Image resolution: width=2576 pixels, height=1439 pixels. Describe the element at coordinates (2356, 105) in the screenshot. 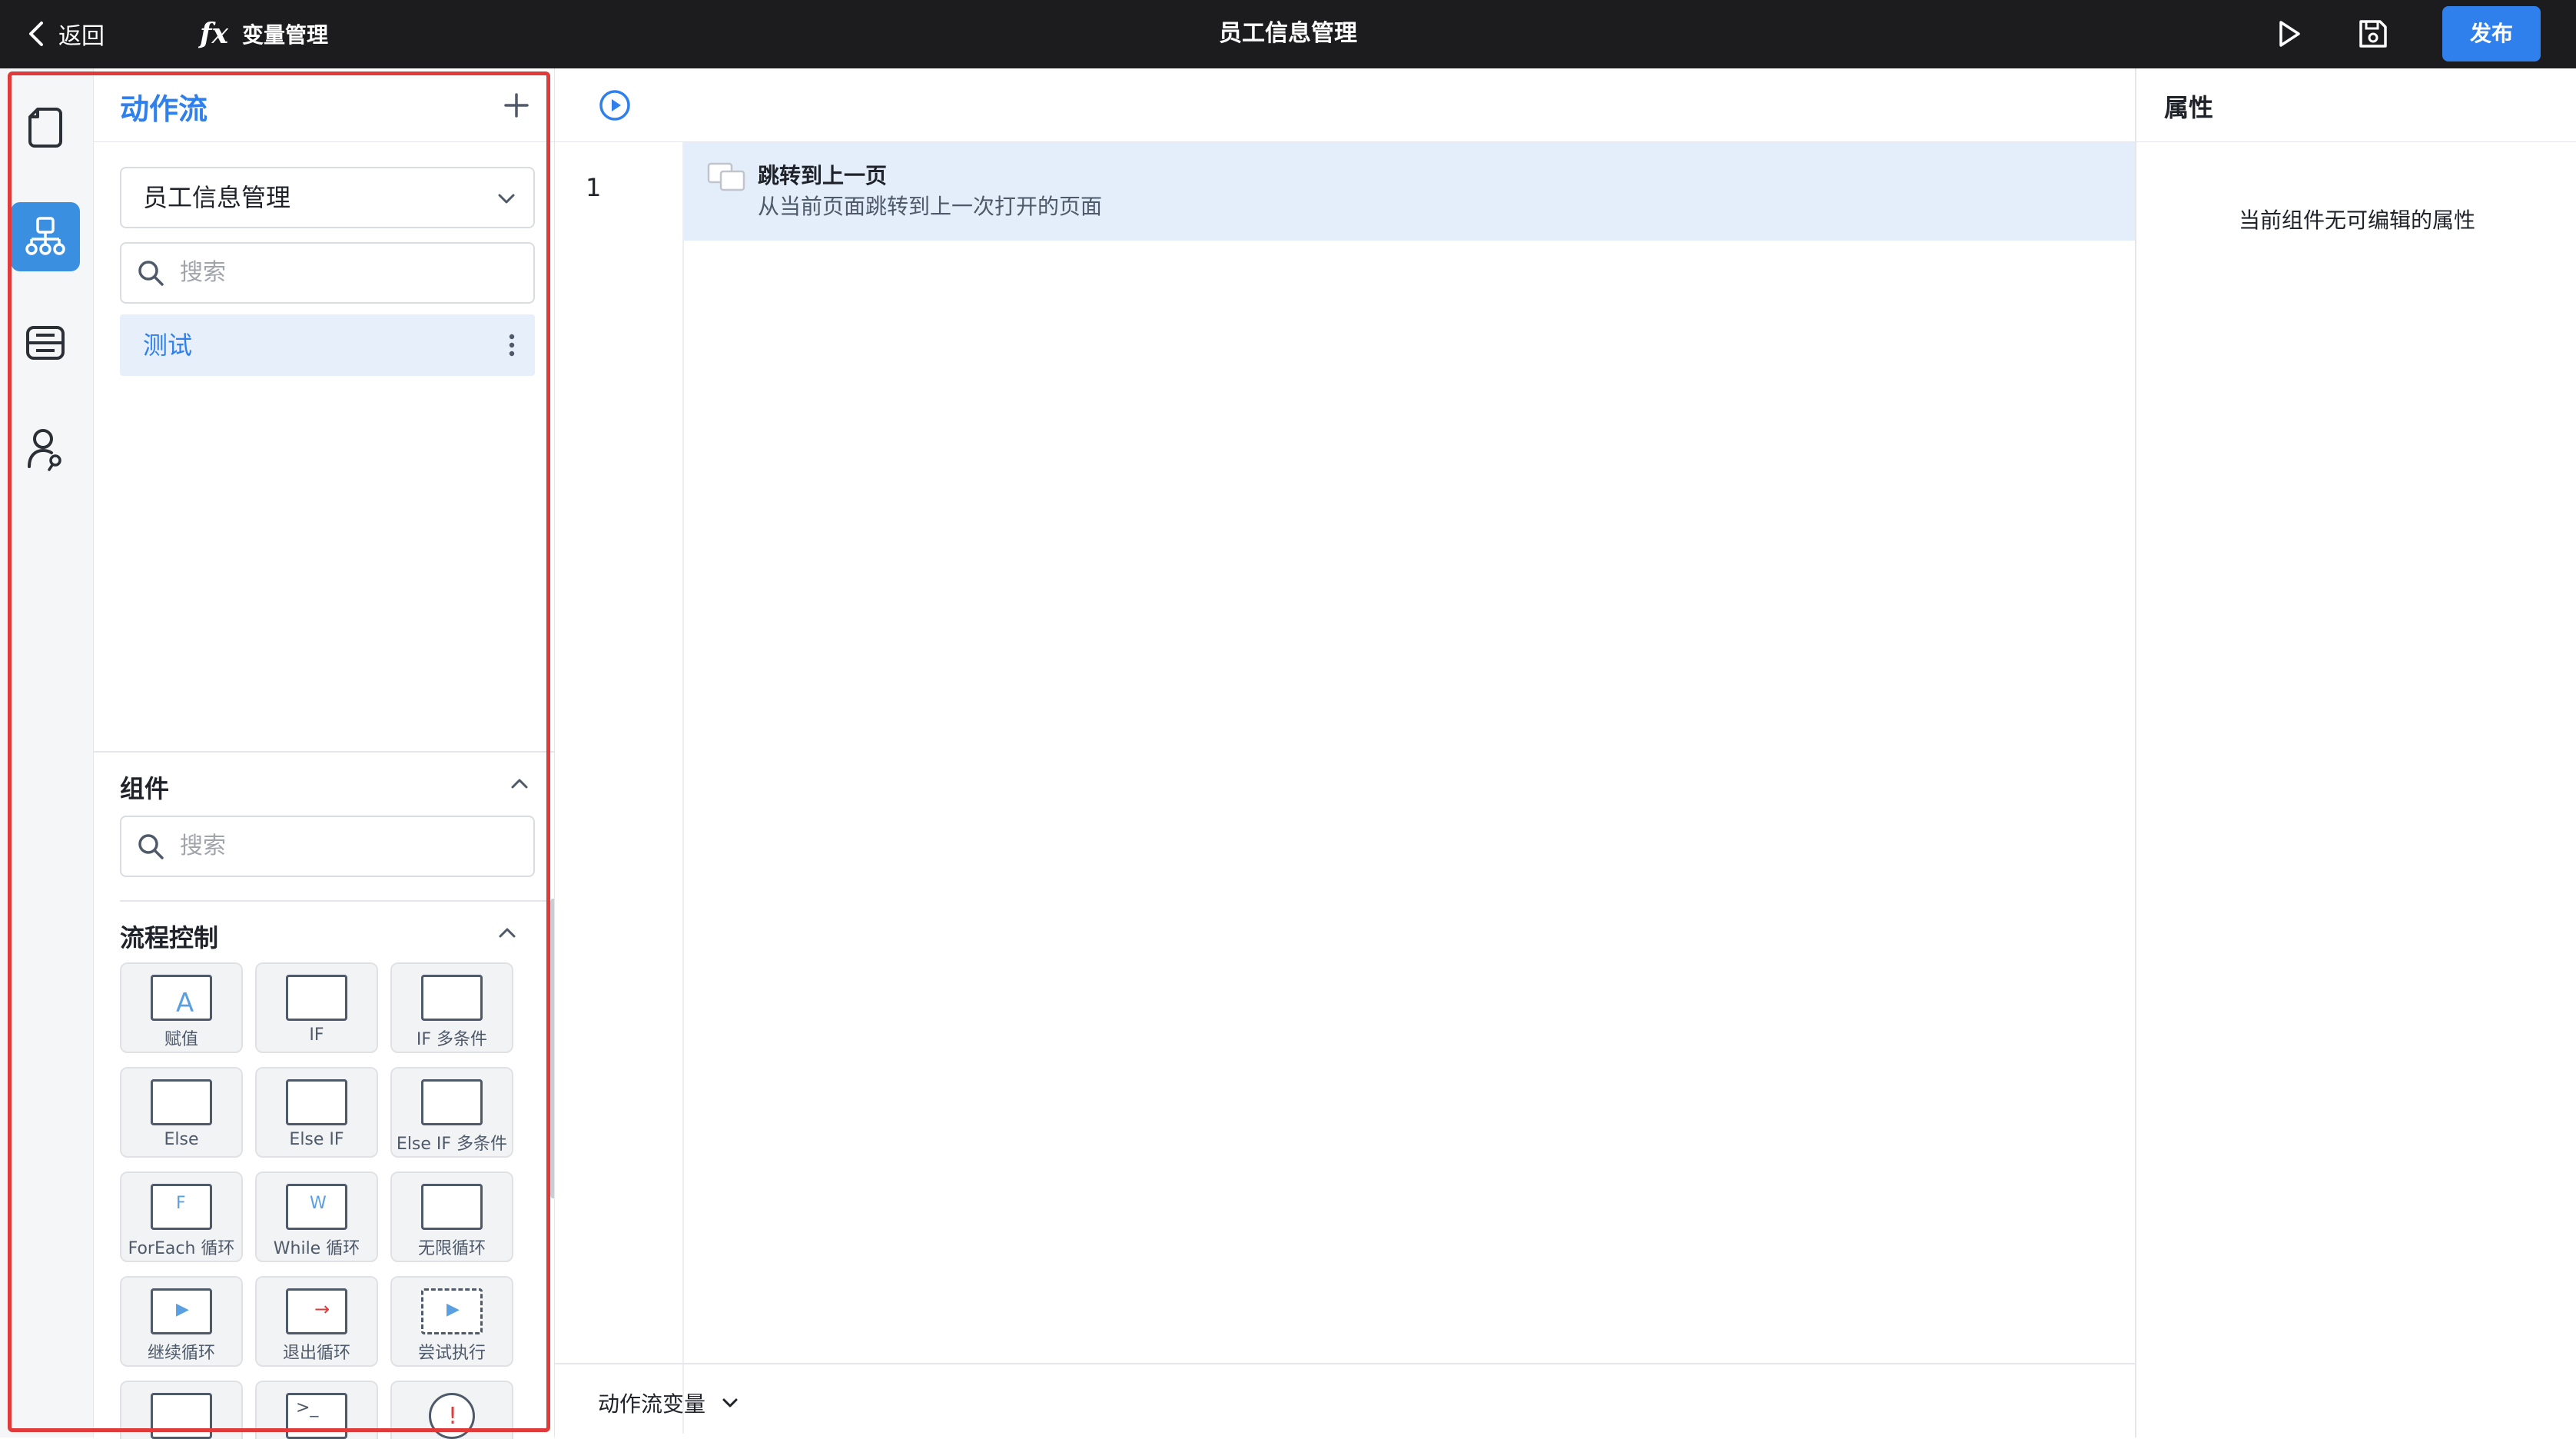

I see `properties-header: 属性` at that location.